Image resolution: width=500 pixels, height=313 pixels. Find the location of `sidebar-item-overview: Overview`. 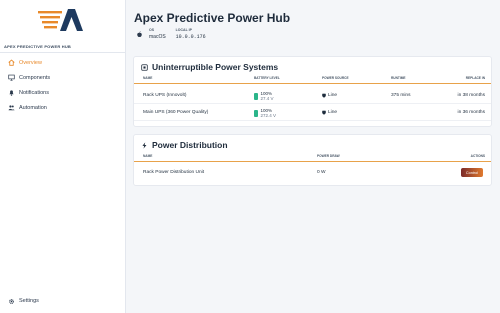

sidebar-item-overview: Overview is located at coordinates (63, 62).